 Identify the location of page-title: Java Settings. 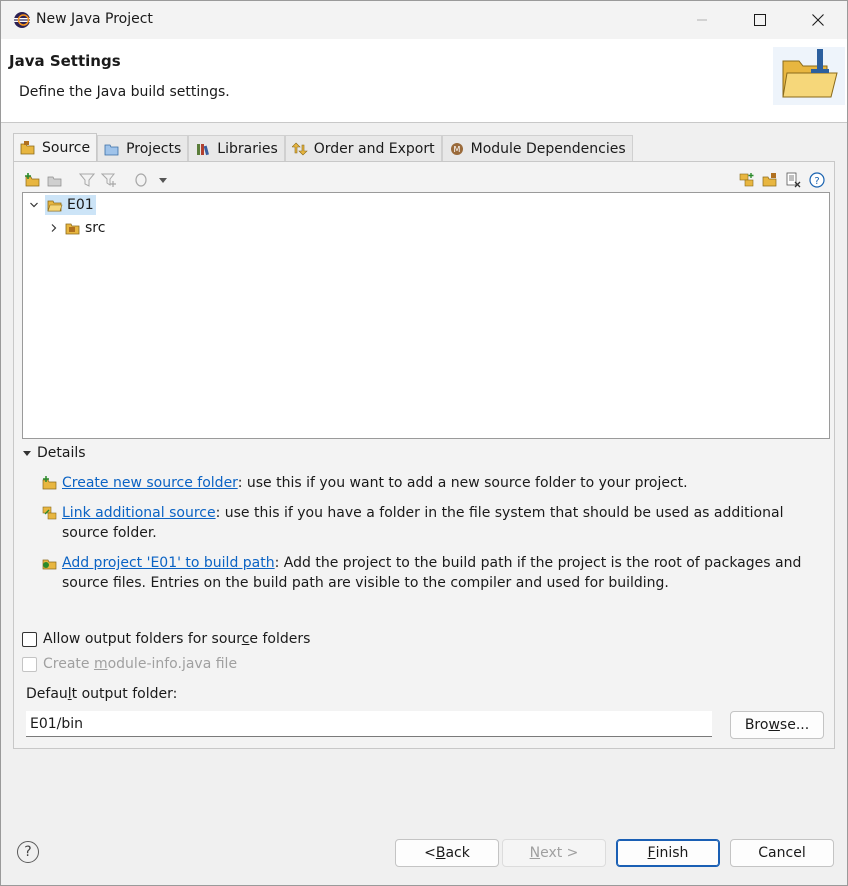
(65, 61).